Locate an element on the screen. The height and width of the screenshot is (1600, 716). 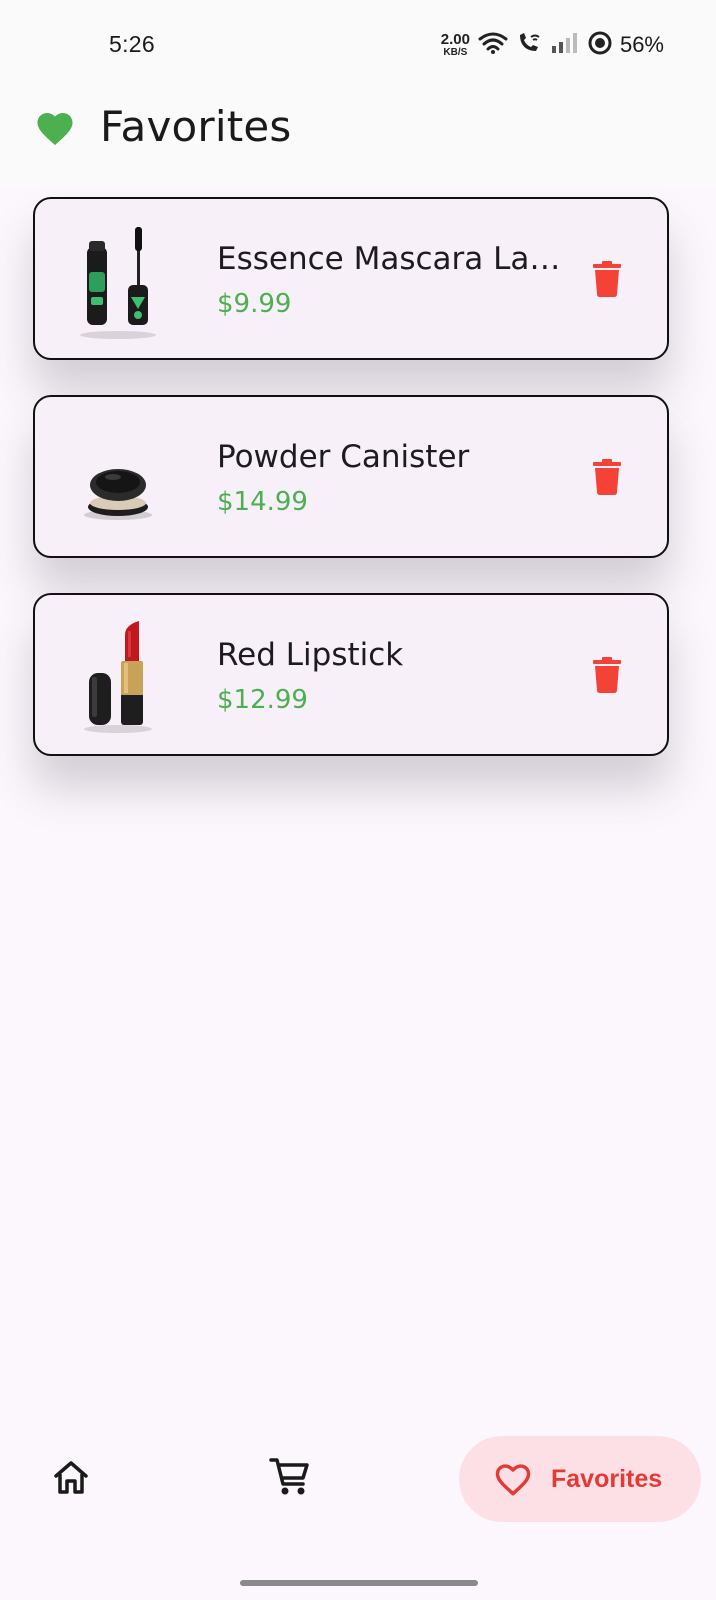
gesture-bar is located at coordinates (359, 1583).